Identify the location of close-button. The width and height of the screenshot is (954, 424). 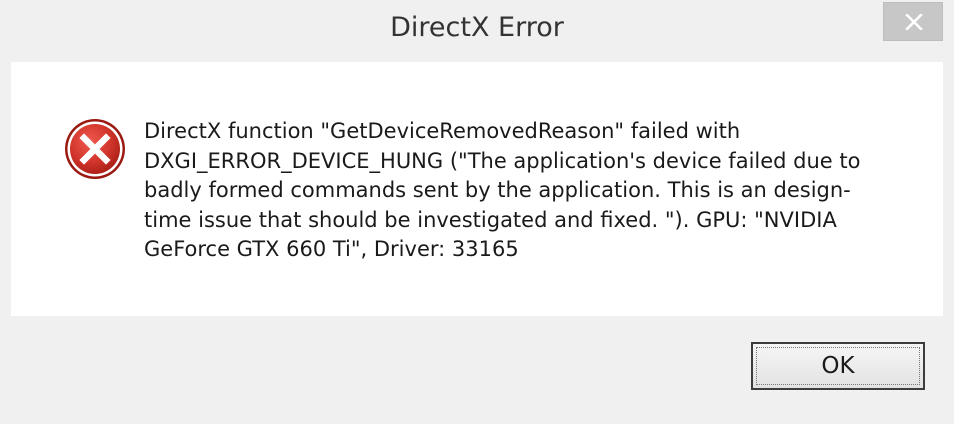
(913, 21).